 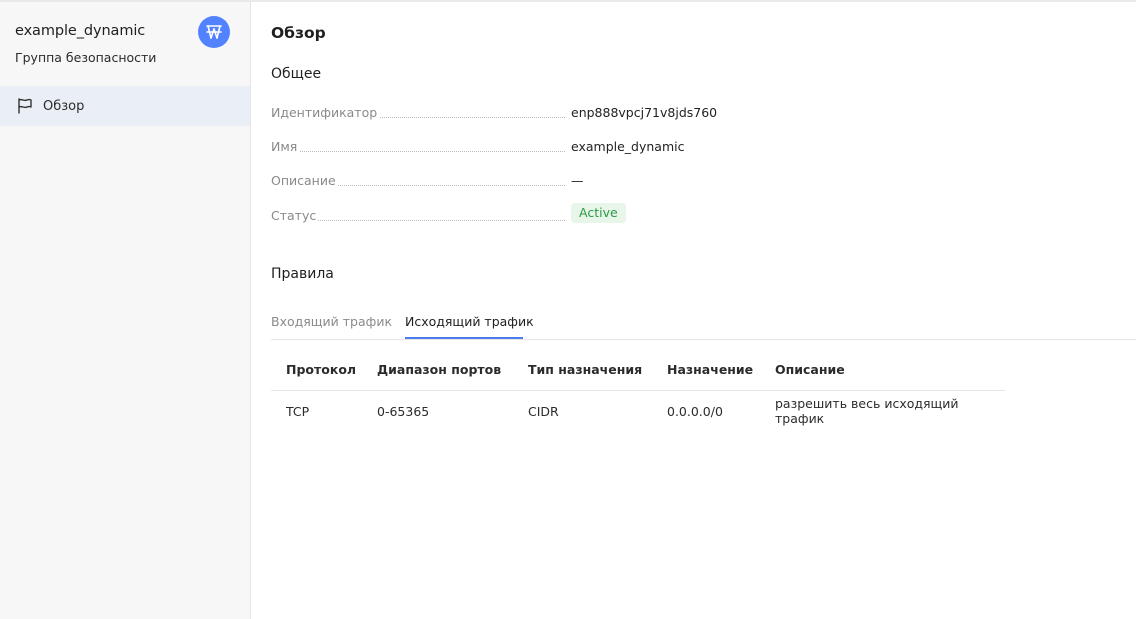 What do you see at coordinates (331, 321) in the screenshot?
I see `tab-inbound-traffic: Входящий трафик` at bounding box center [331, 321].